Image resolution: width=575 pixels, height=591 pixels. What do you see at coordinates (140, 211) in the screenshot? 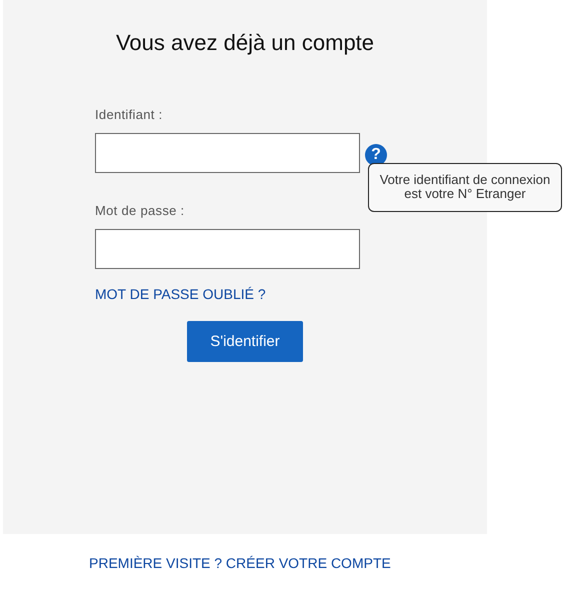
I see `field-label: Mot de passe :` at bounding box center [140, 211].